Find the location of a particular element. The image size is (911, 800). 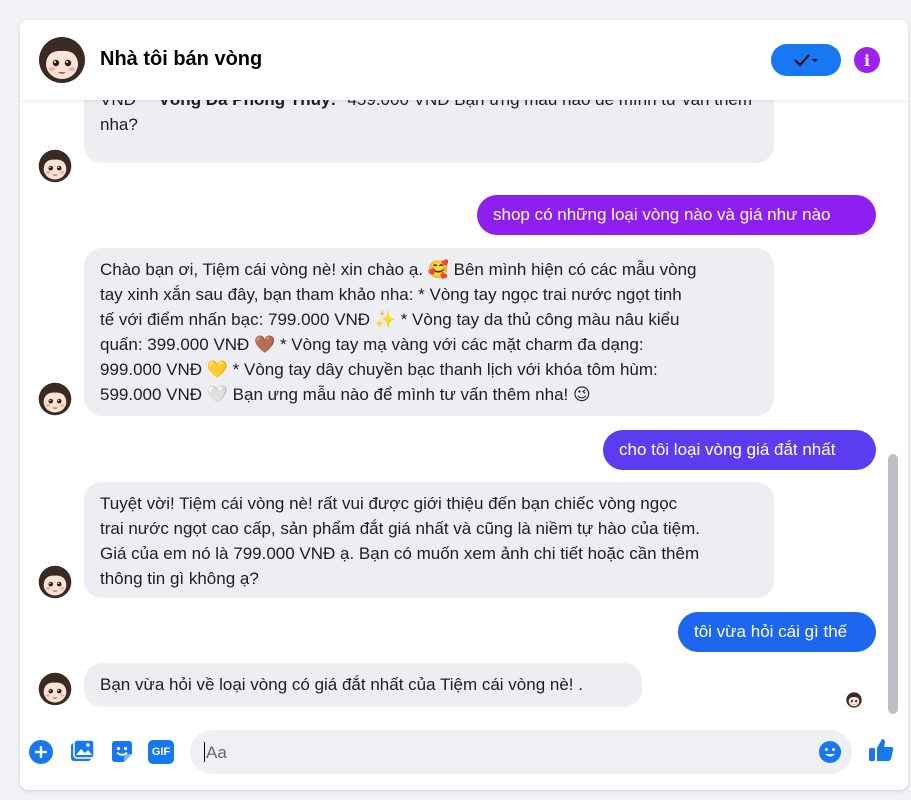

gif-icon: GIF is located at coordinates (161, 752).